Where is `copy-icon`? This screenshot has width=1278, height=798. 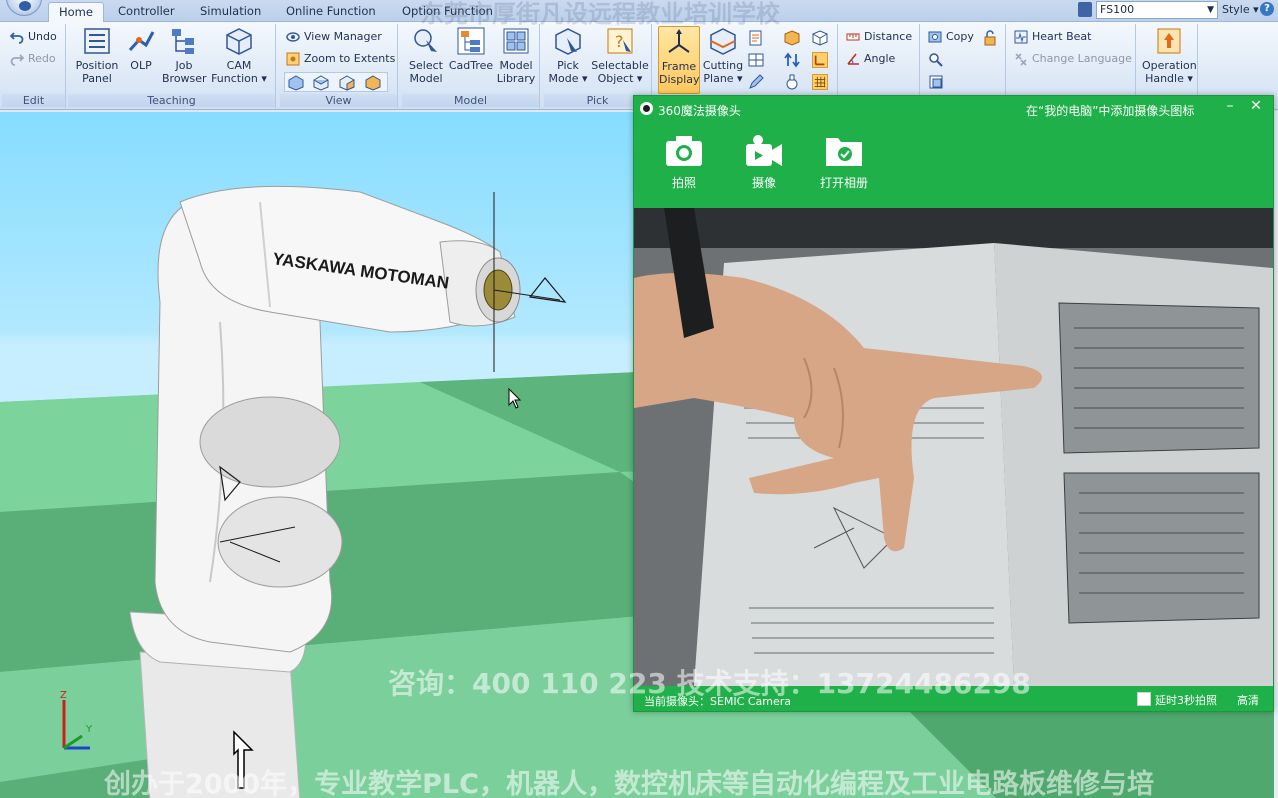 copy-icon is located at coordinates (935, 37).